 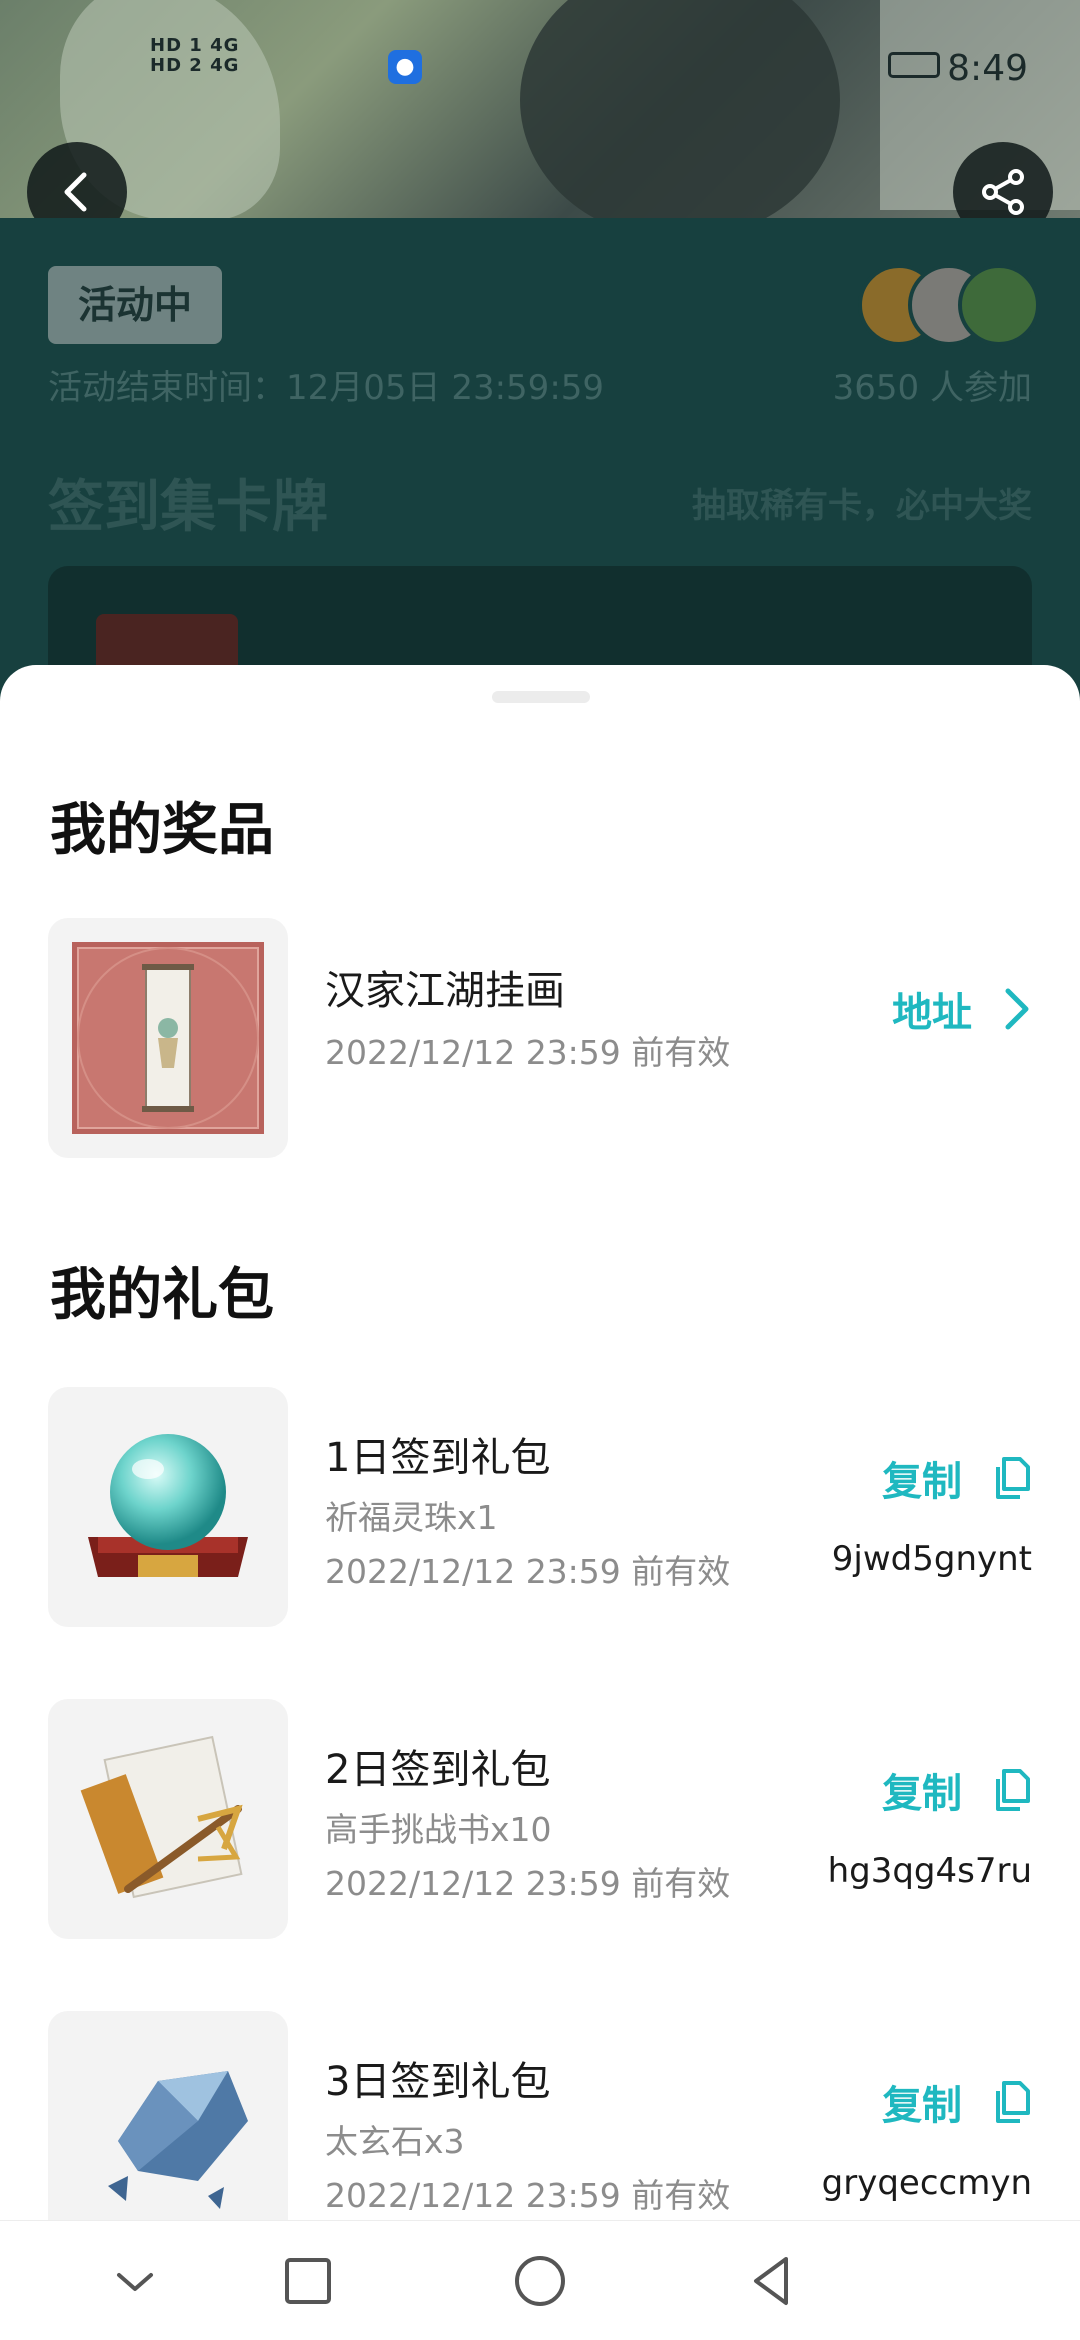 What do you see at coordinates (929, 1871) in the screenshot?
I see `gift-code: hg3qg4s7ru` at bounding box center [929, 1871].